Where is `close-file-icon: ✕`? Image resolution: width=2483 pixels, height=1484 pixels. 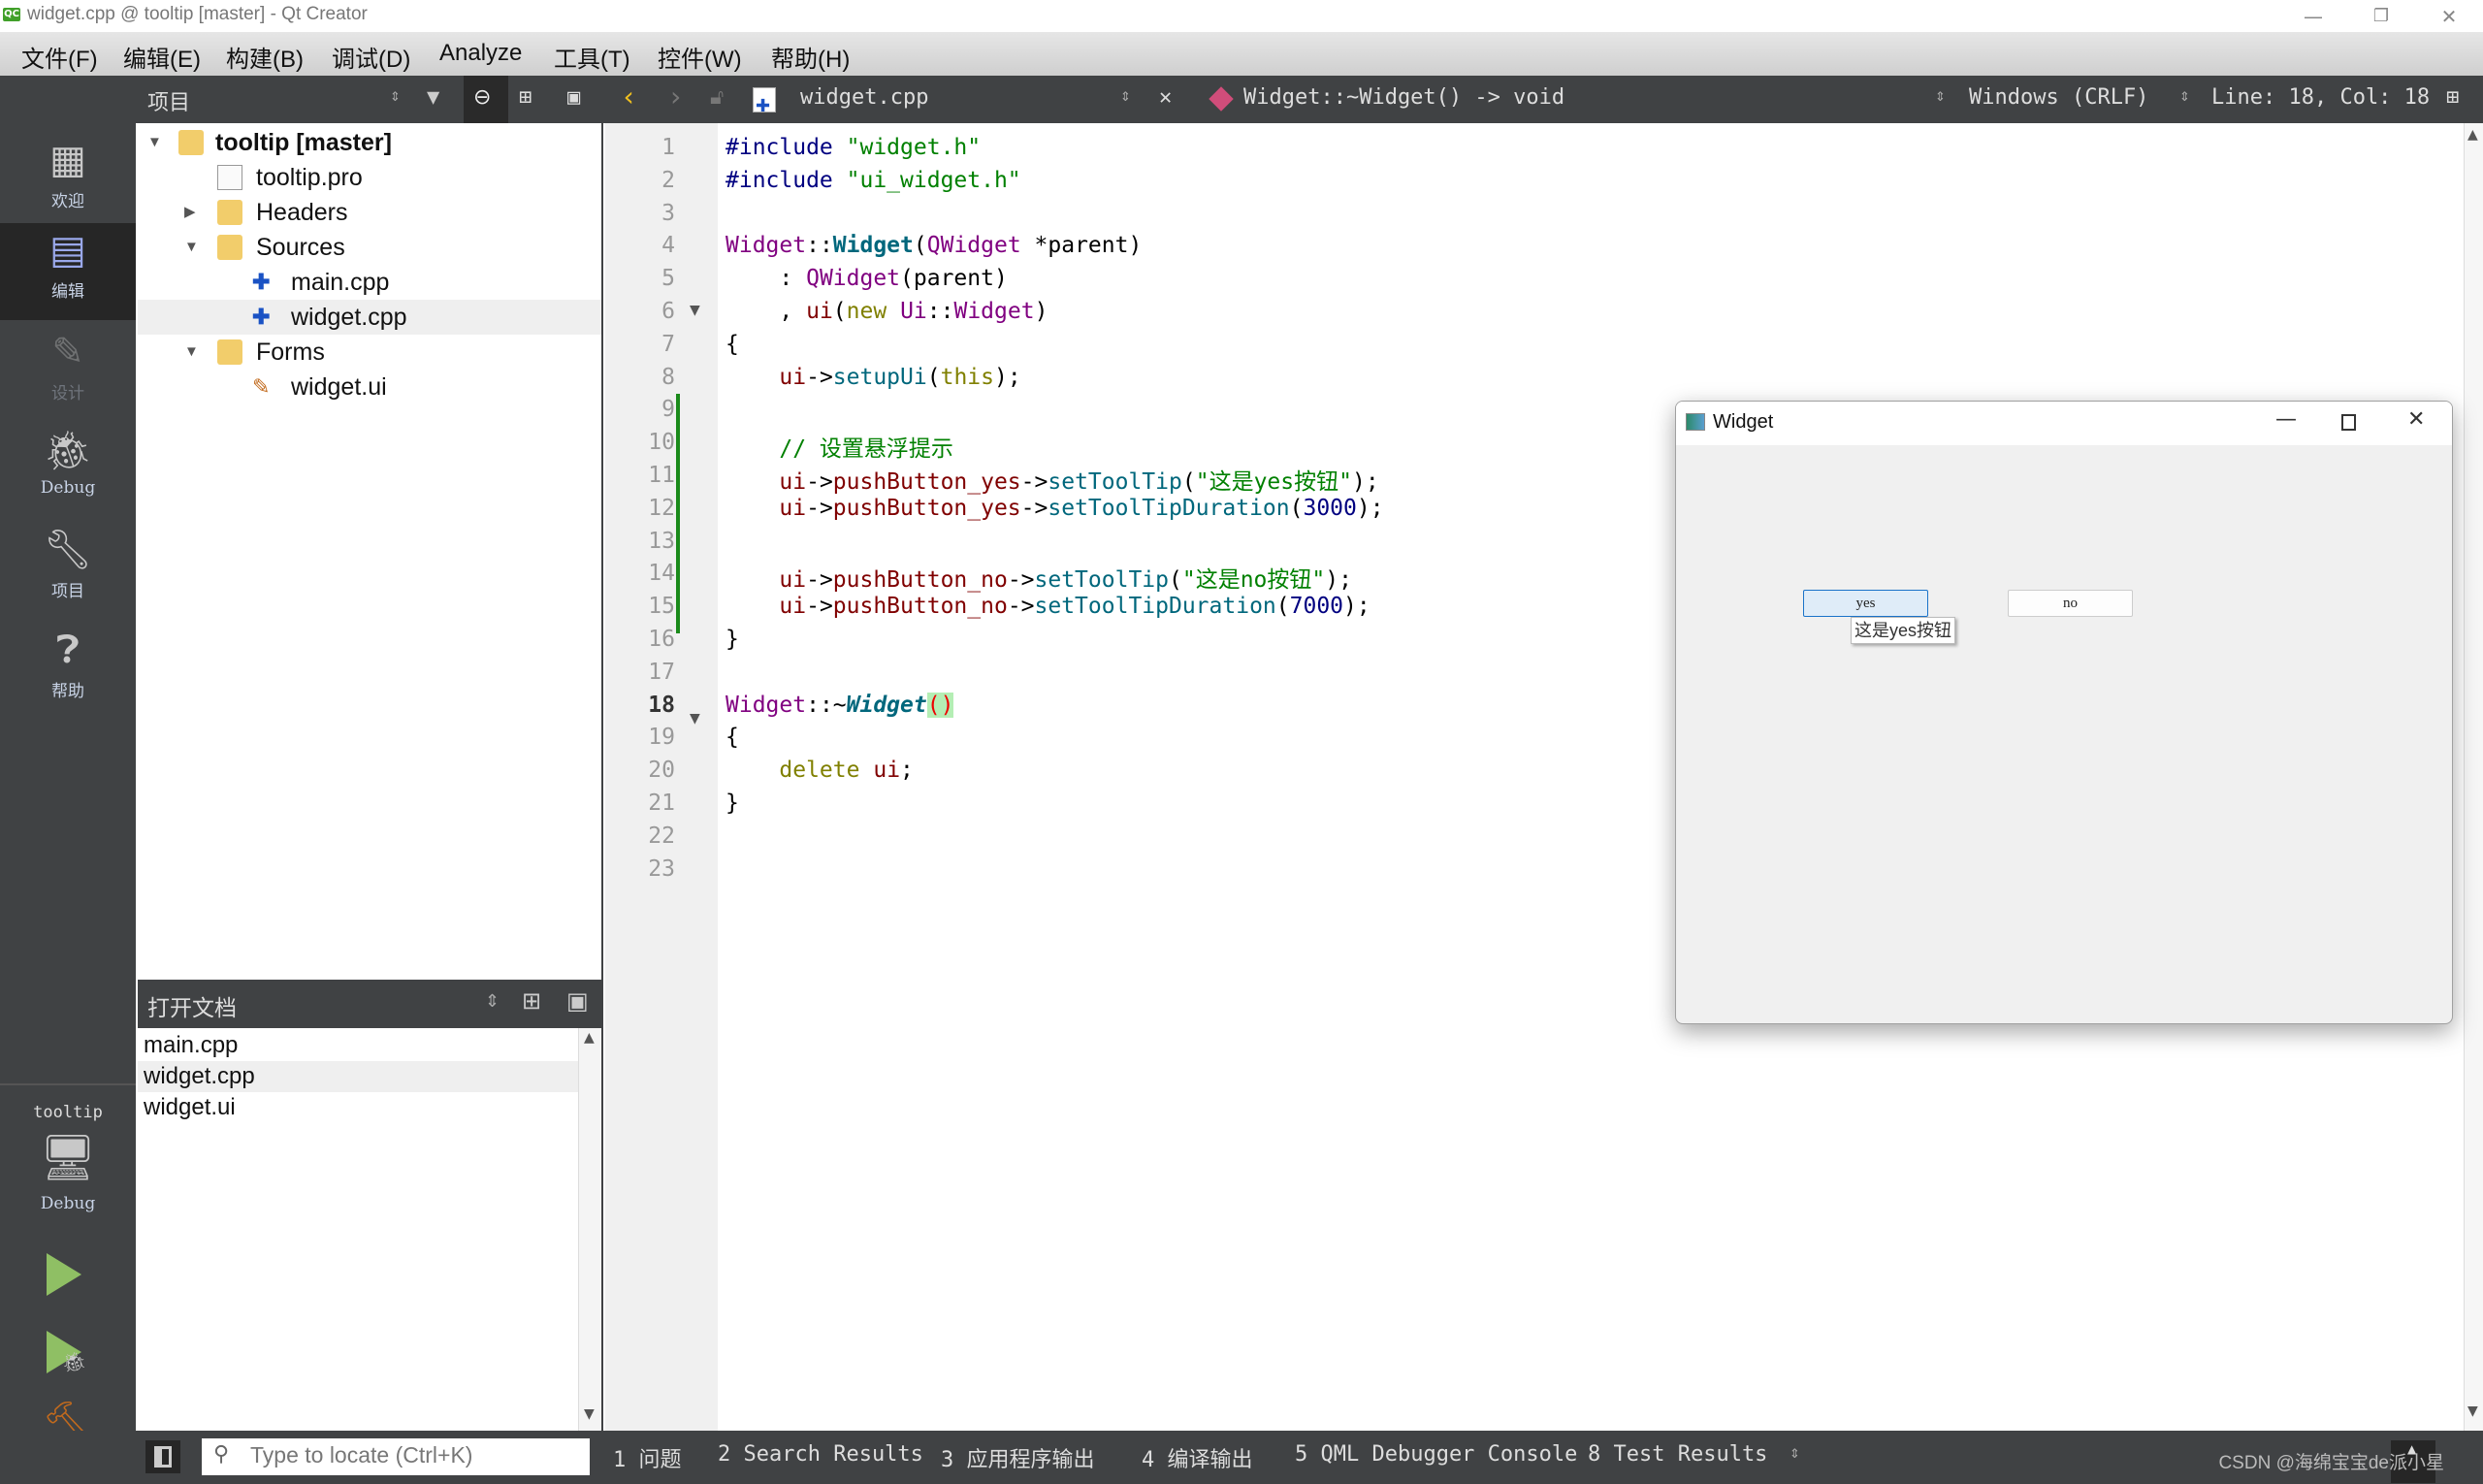 close-file-icon: ✕ is located at coordinates (1166, 97).